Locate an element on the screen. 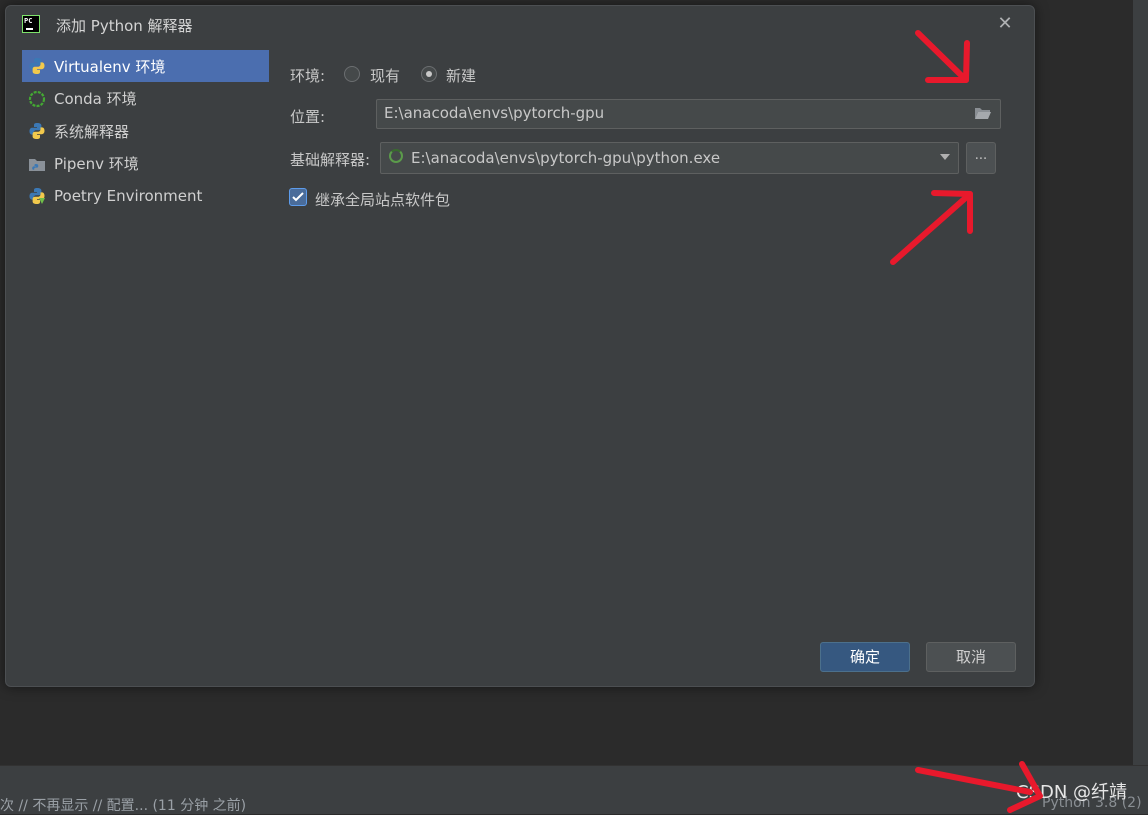 The height and width of the screenshot is (815, 1148). sidebar-item-label: Poetry Environment is located at coordinates (128, 196).